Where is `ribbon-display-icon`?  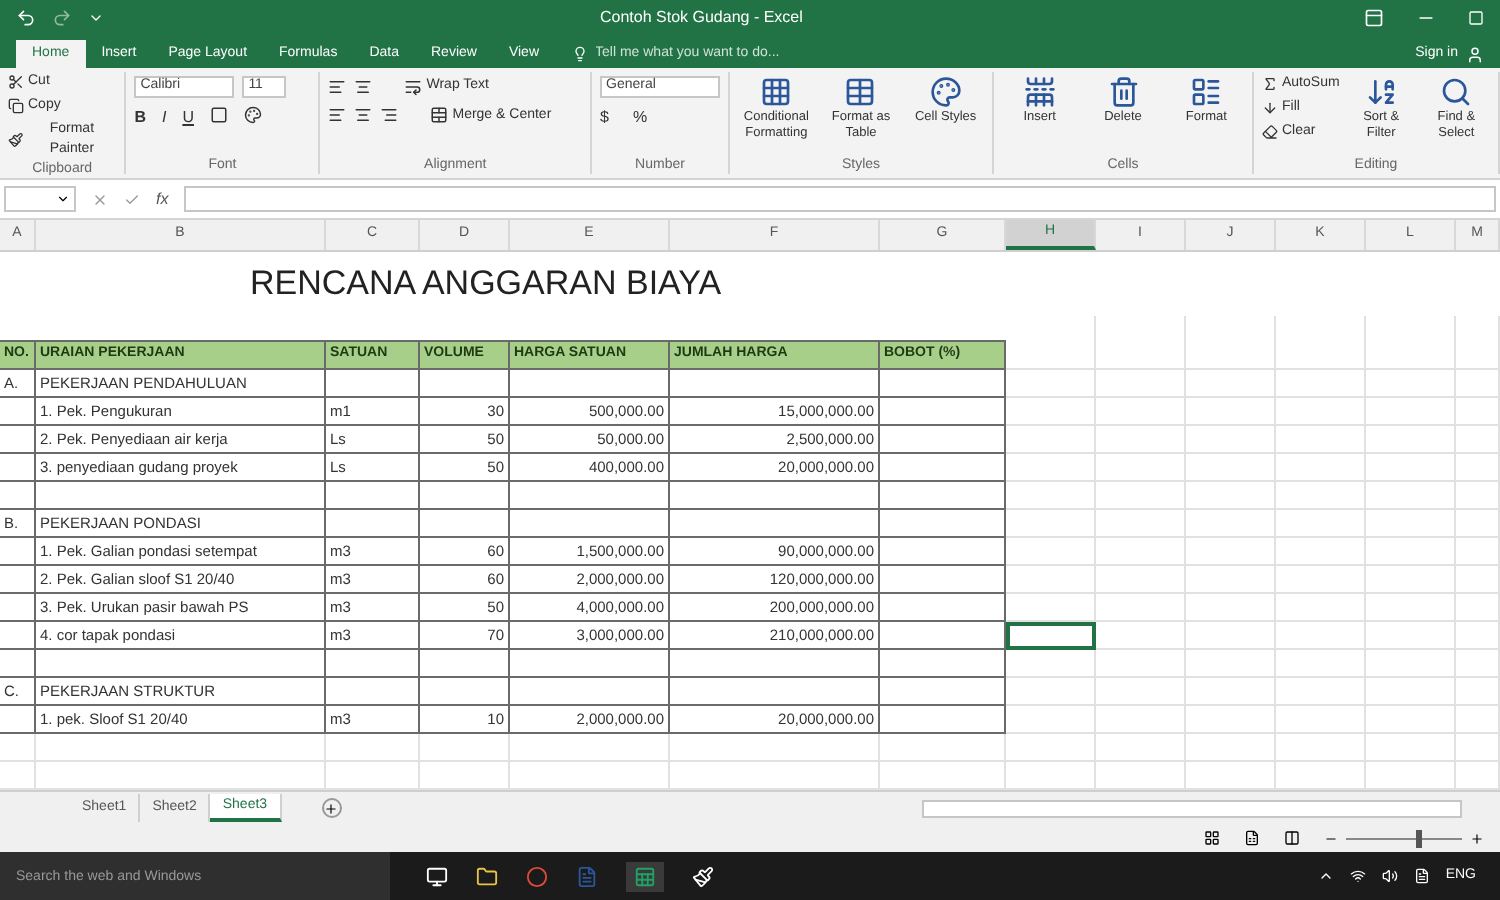 ribbon-display-icon is located at coordinates (1374, 18).